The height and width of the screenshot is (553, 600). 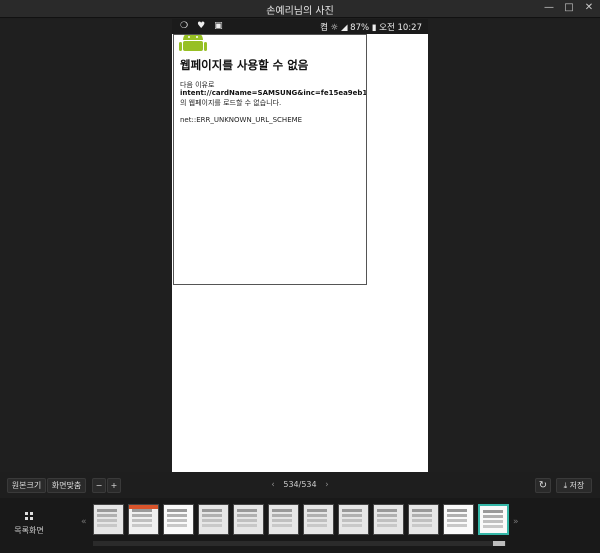 I want to click on list-view-label: 목록화면, so click(x=29, y=530).